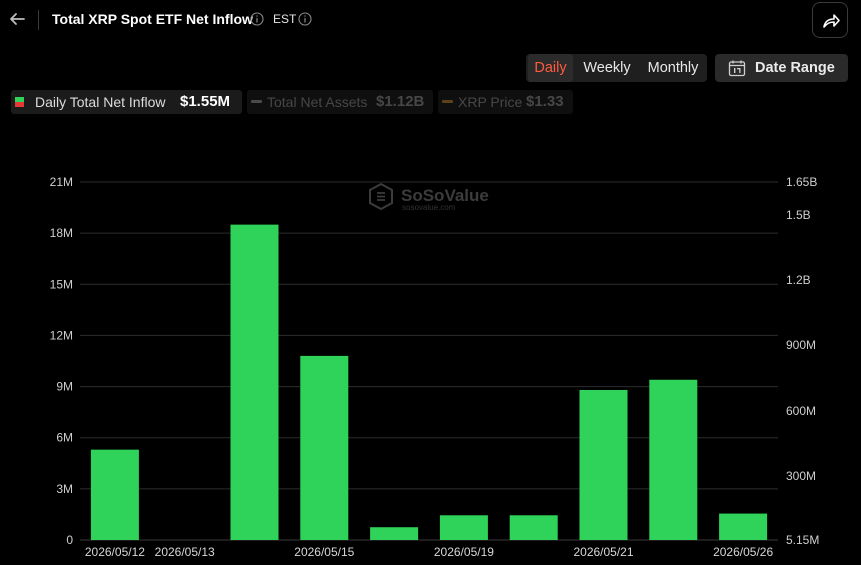 Image resolution: width=861 pixels, height=565 pixels. I want to click on share-button, so click(830, 20).